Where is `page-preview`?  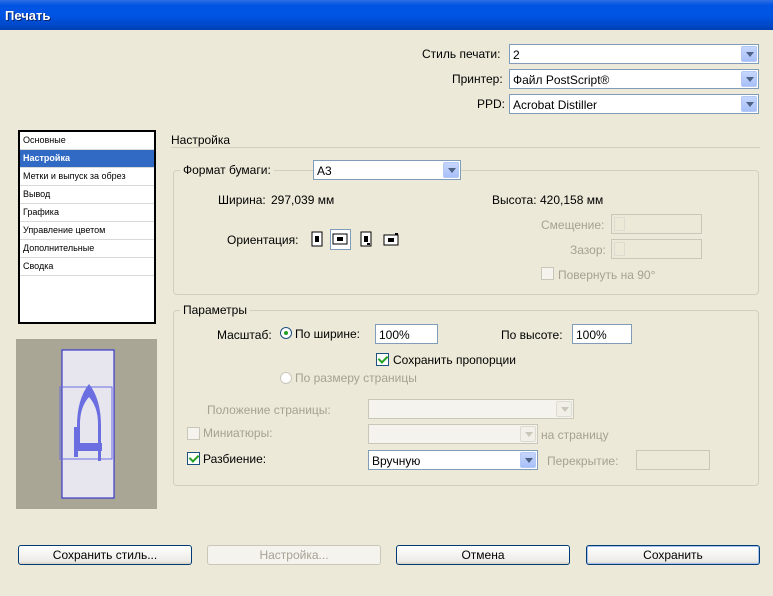
page-preview is located at coordinates (86, 424).